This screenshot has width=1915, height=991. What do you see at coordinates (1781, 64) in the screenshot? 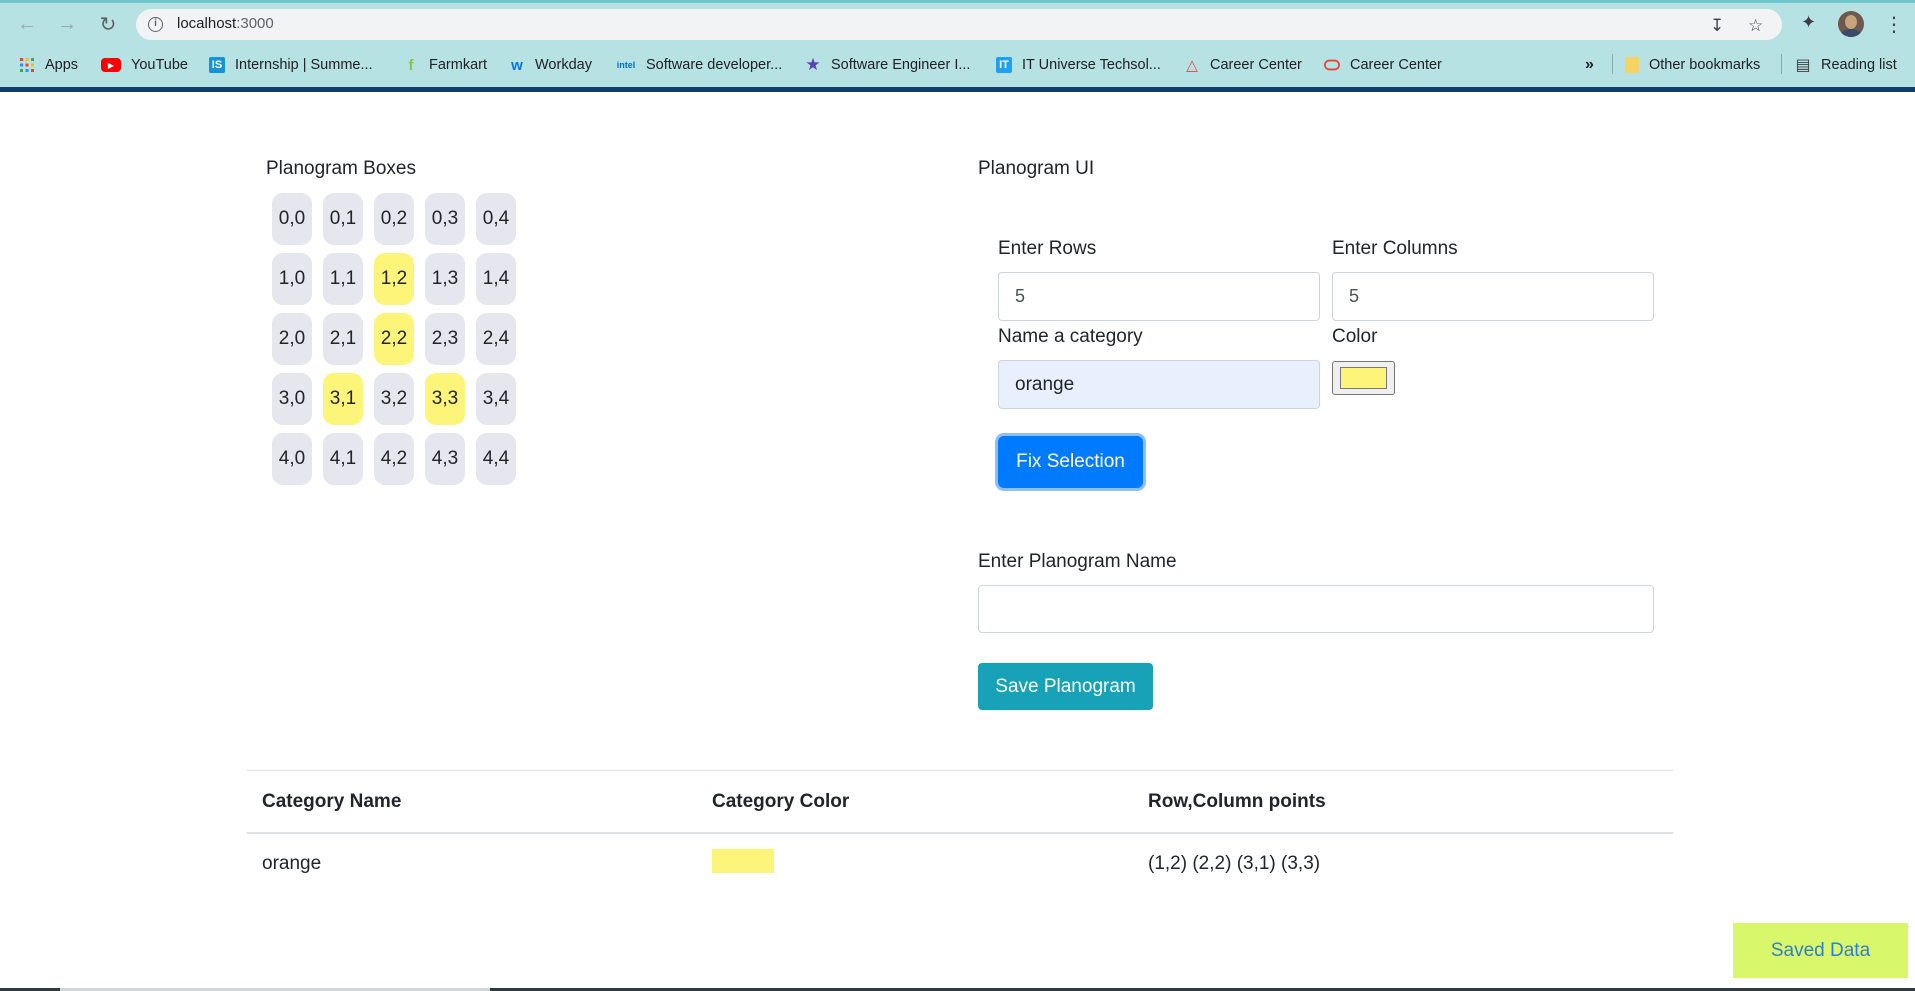
I see `bookmarks-divider` at bounding box center [1781, 64].